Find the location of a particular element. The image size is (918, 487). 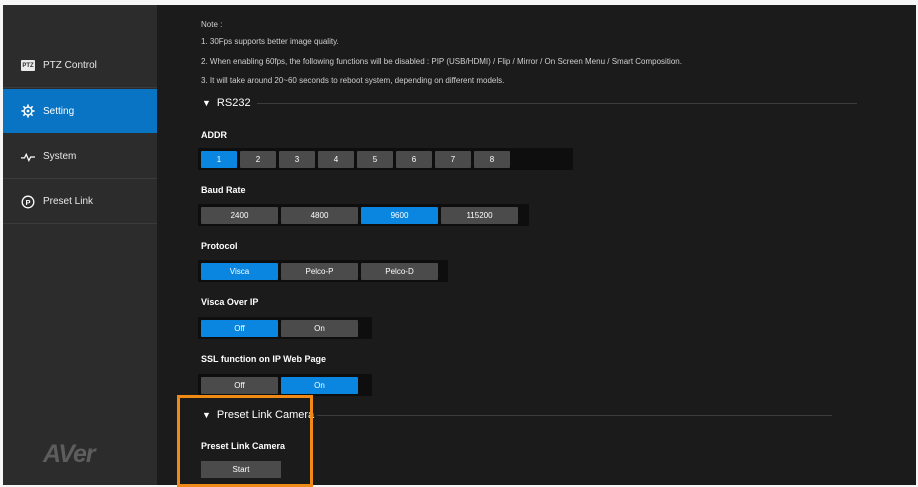

baud-rate-label: Baud Rate is located at coordinates (223, 190).